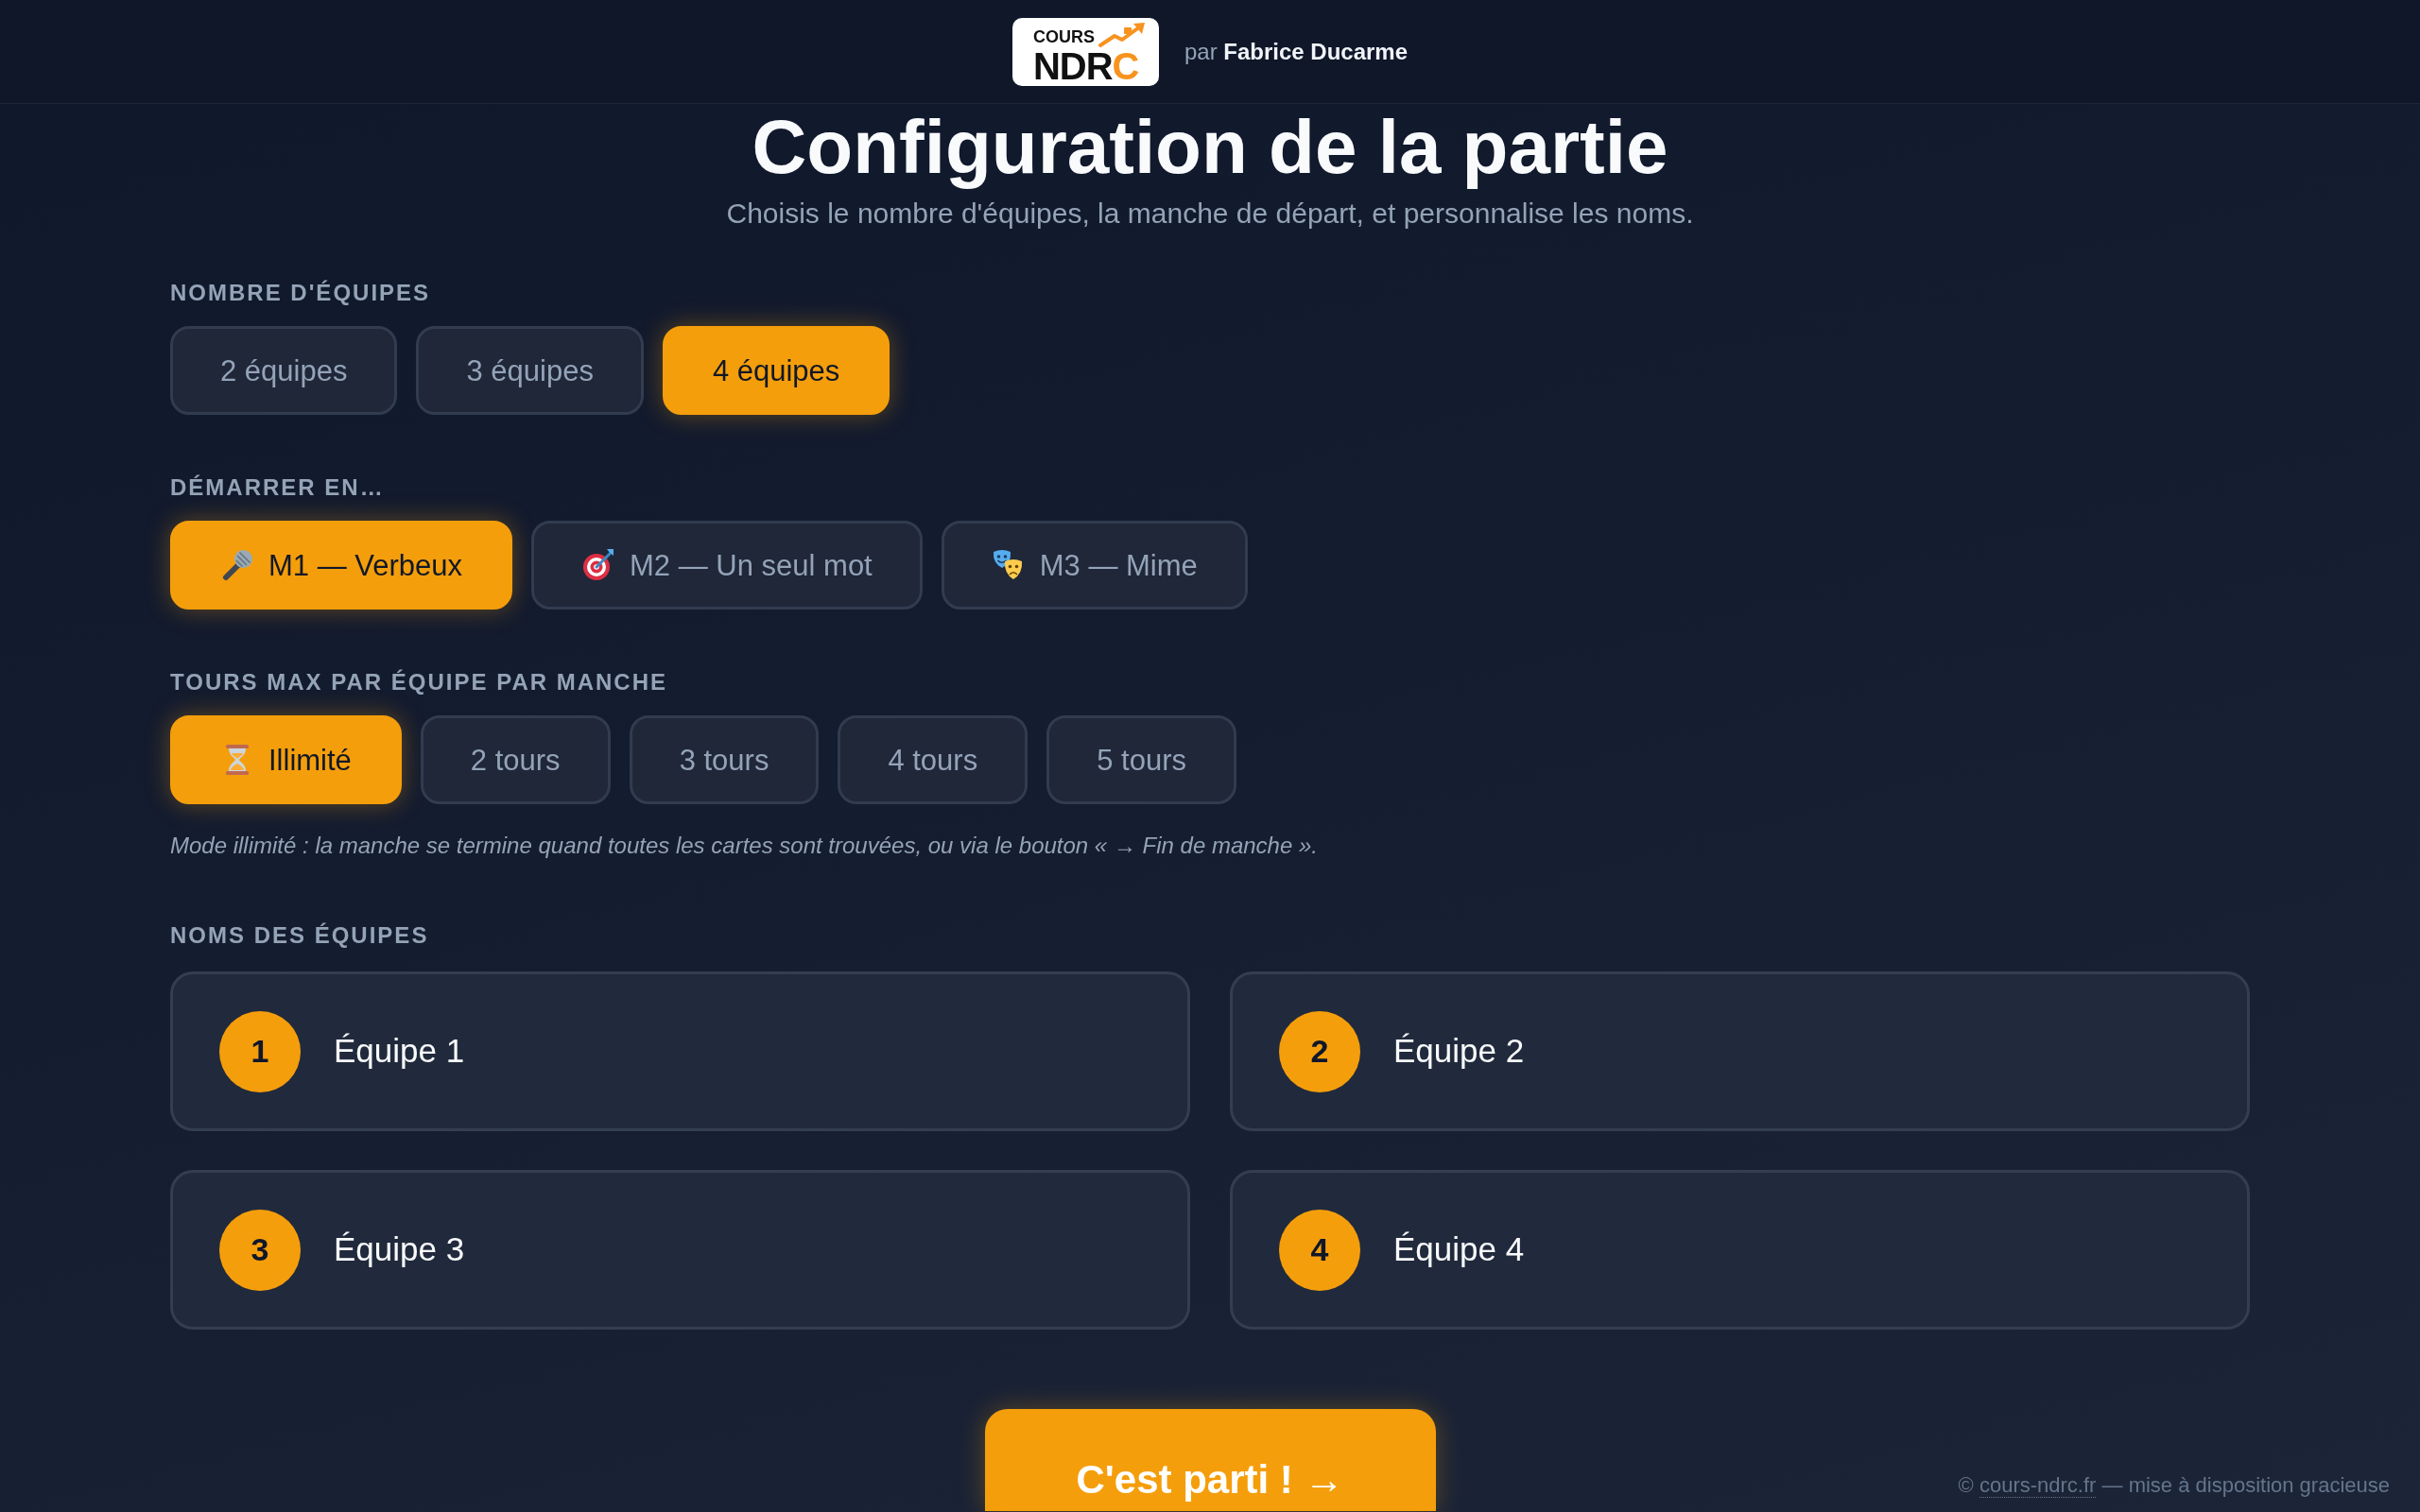 The width and height of the screenshot is (2420, 1512). What do you see at coordinates (419, 682) in the screenshot?
I see `section-label: TOURS MAX PAR ÉQUIPE PAR MANCHE` at bounding box center [419, 682].